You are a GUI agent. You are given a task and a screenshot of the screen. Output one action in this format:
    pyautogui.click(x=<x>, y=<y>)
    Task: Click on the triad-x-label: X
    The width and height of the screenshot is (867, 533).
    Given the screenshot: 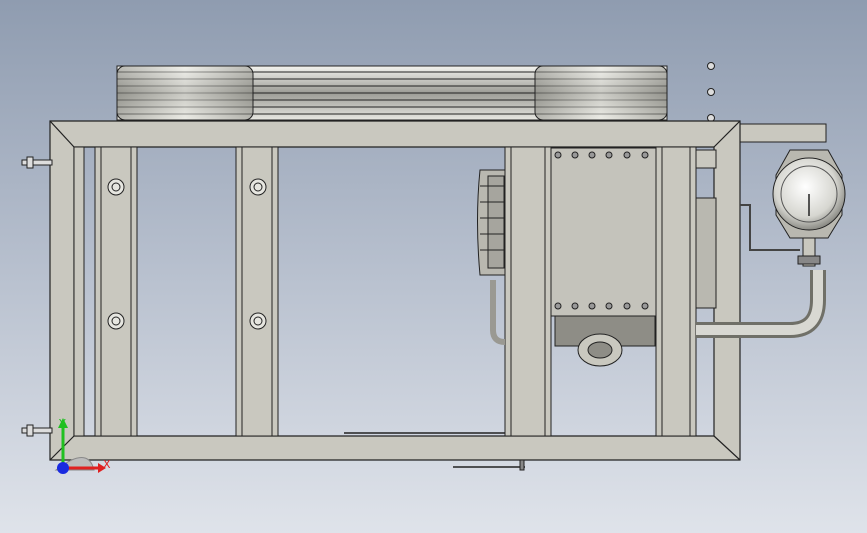 What is the action you would take?
    pyautogui.click(x=107, y=464)
    